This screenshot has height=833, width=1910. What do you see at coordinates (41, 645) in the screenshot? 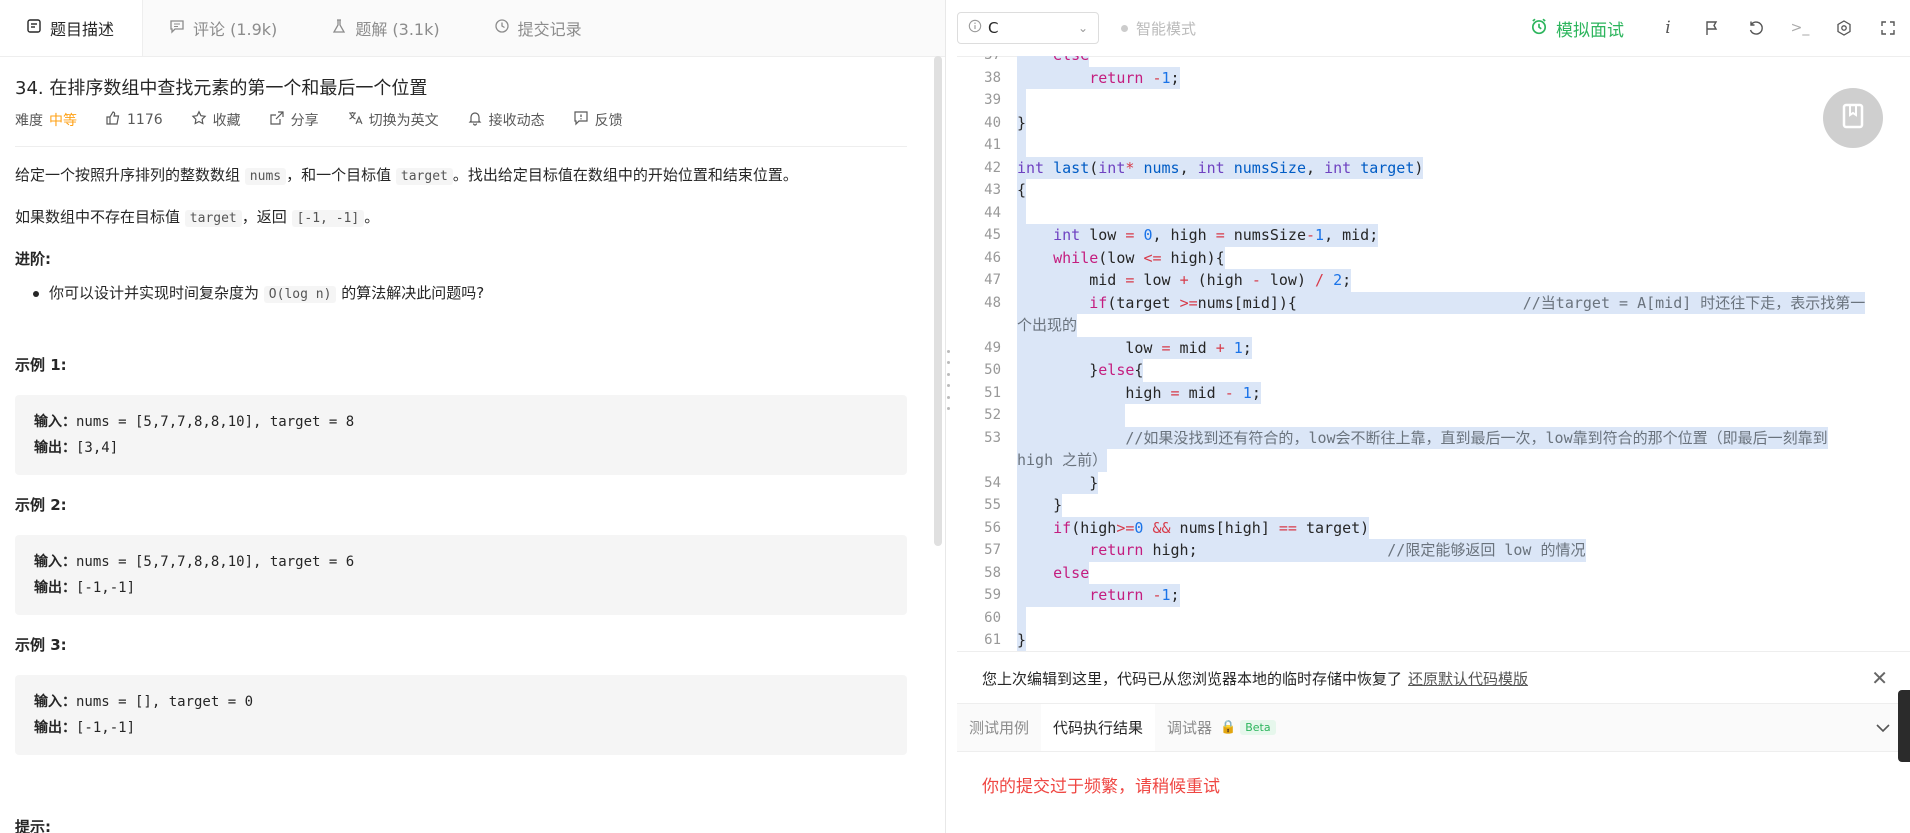
I see `example-3-title: 示例 3:` at bounding box center [41, 645].